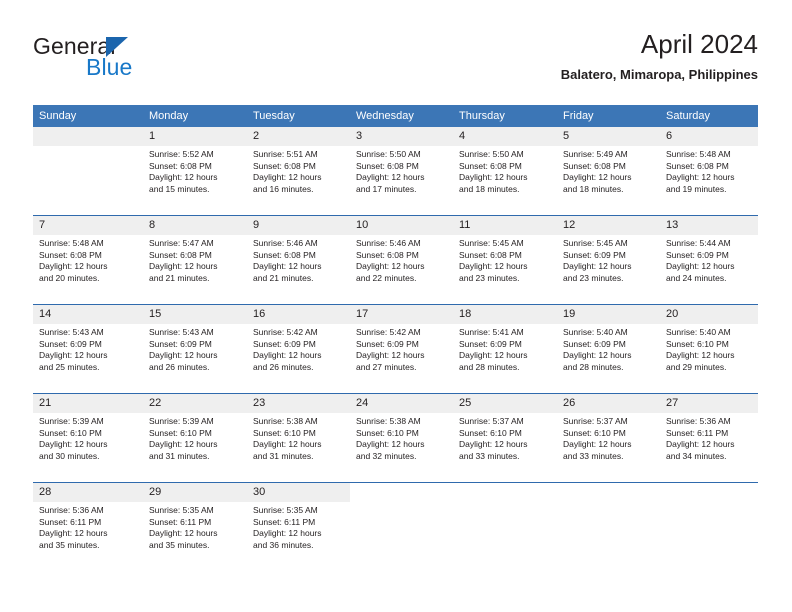 This screenshot has width=792, height=612. I want to click on calendar-day-sunrise: Sunrise: 5:49 AM, so click(595, 154).